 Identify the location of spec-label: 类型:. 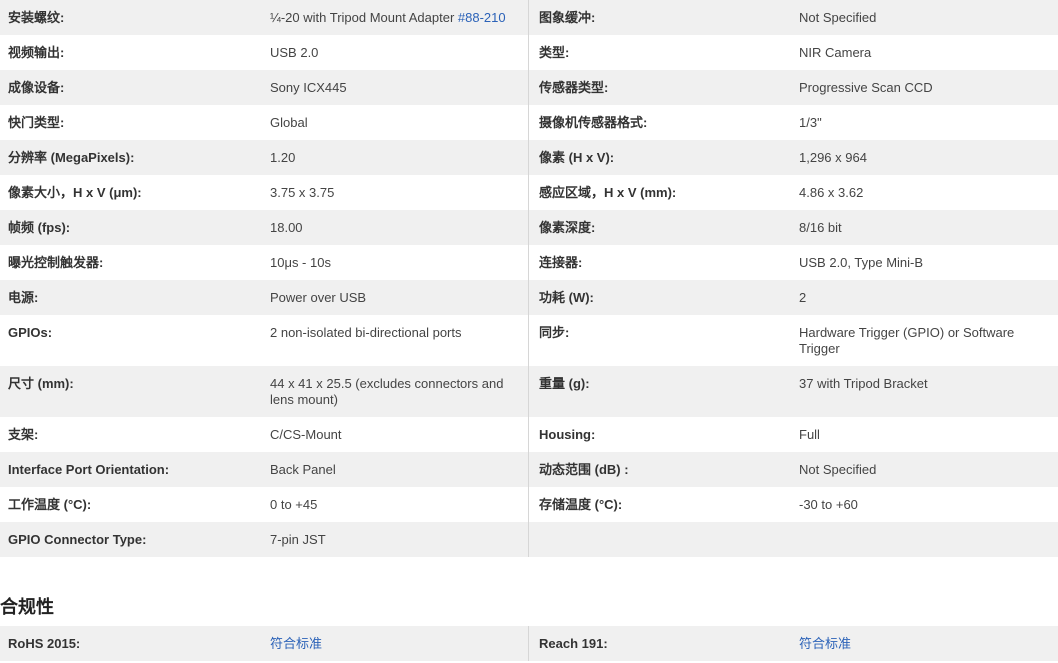
(554, 52).